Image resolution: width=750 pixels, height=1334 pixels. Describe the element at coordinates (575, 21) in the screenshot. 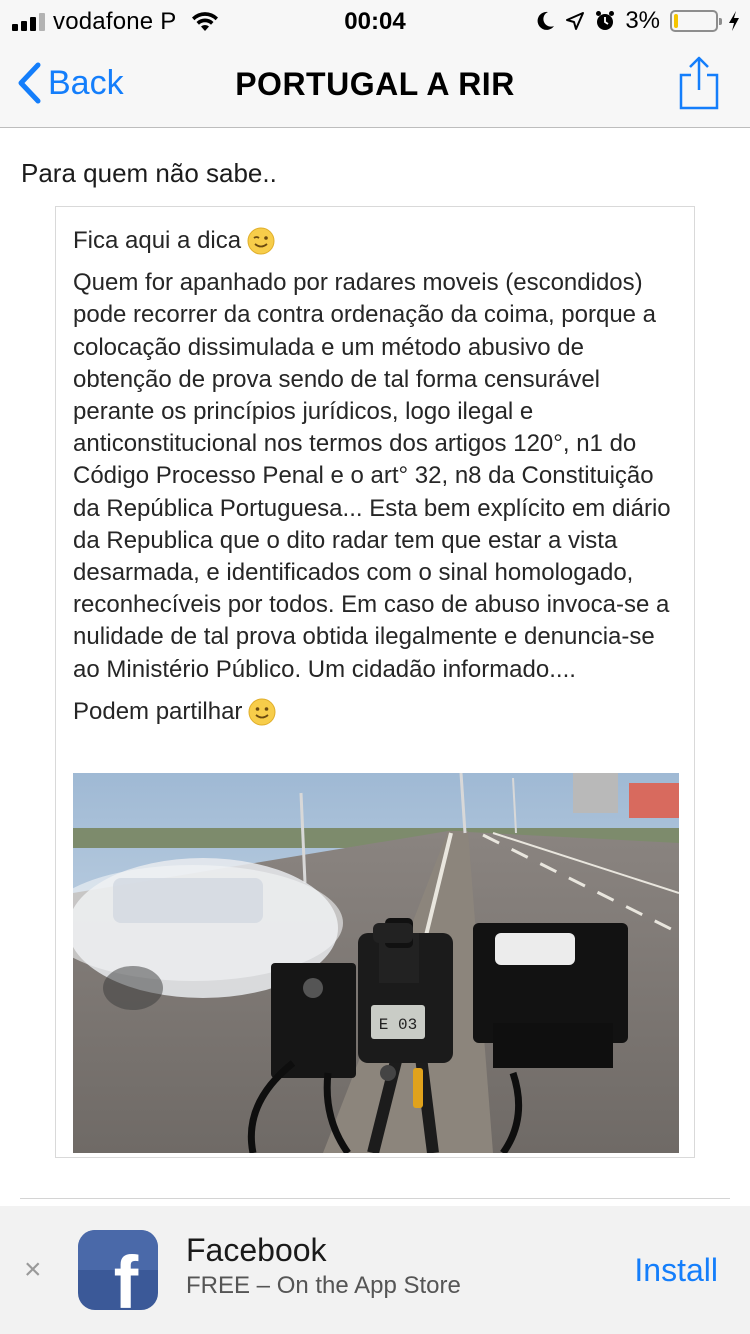

I see `location-icon` at that location.